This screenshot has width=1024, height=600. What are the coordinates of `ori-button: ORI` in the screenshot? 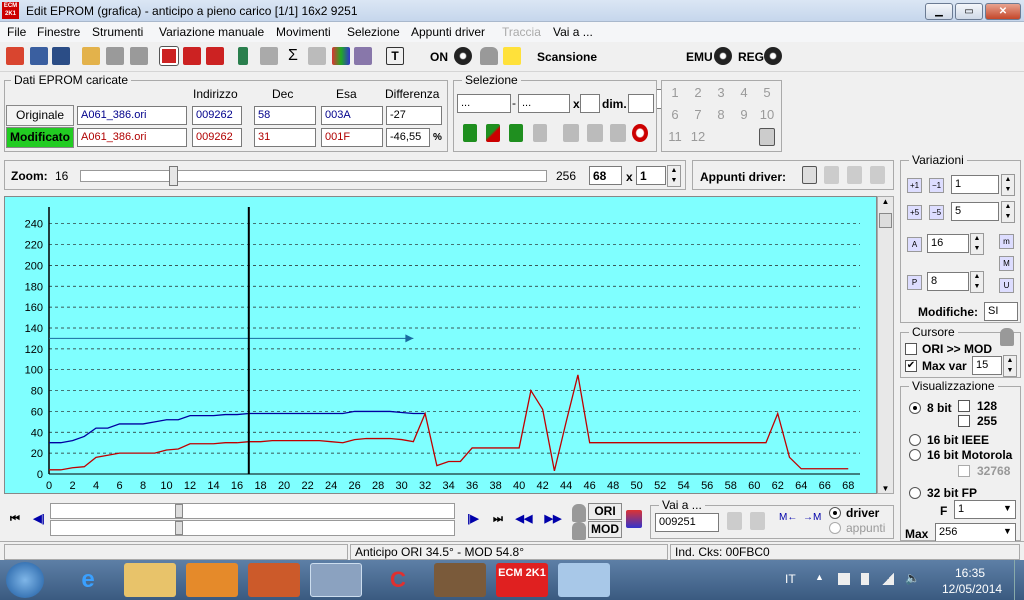 It's located at (605, 511).